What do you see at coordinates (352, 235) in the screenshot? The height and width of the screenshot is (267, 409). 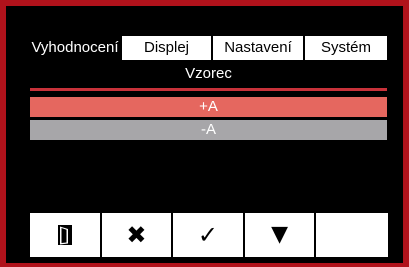 I see `empty-toolbar-button` at bounding box center [352, 235].